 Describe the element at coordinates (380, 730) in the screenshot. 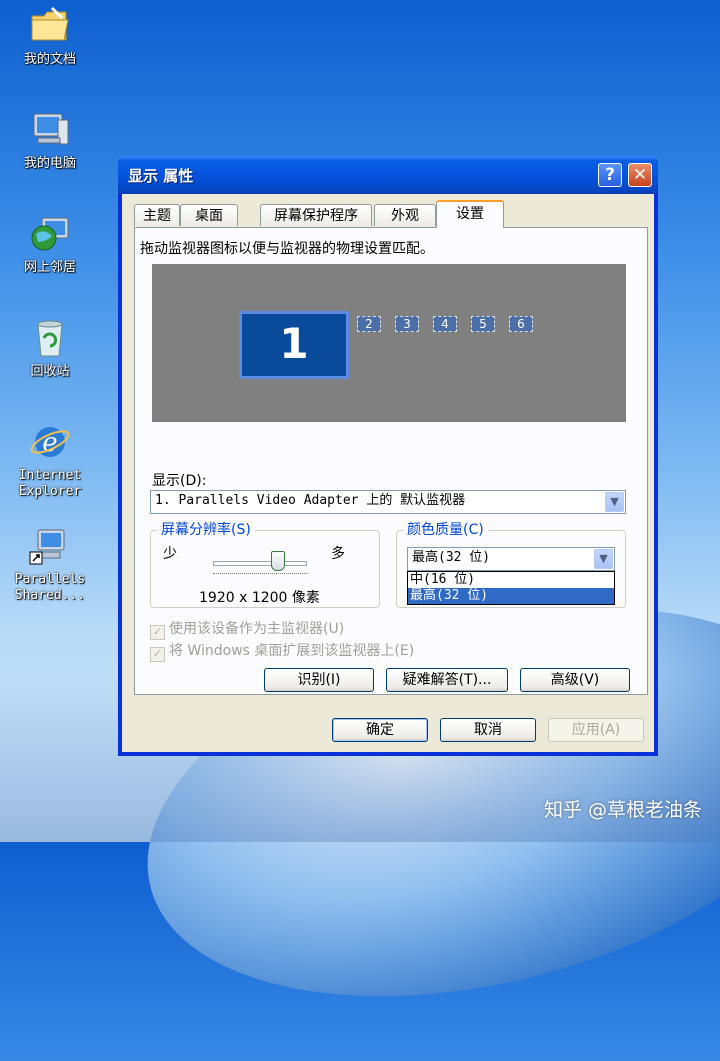

I see `ok-button: 确定` at that location.